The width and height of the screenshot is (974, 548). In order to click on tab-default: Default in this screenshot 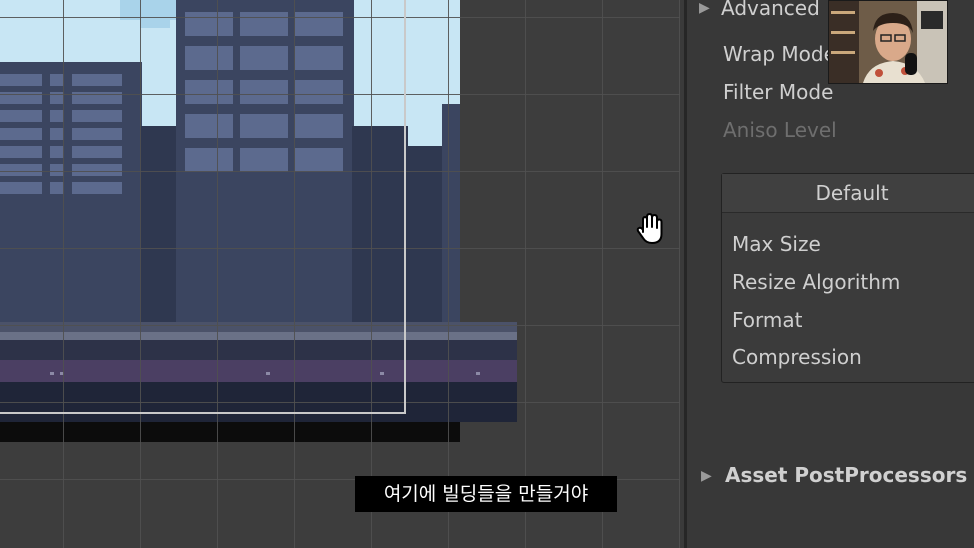, I will do `click(848, 193)`.